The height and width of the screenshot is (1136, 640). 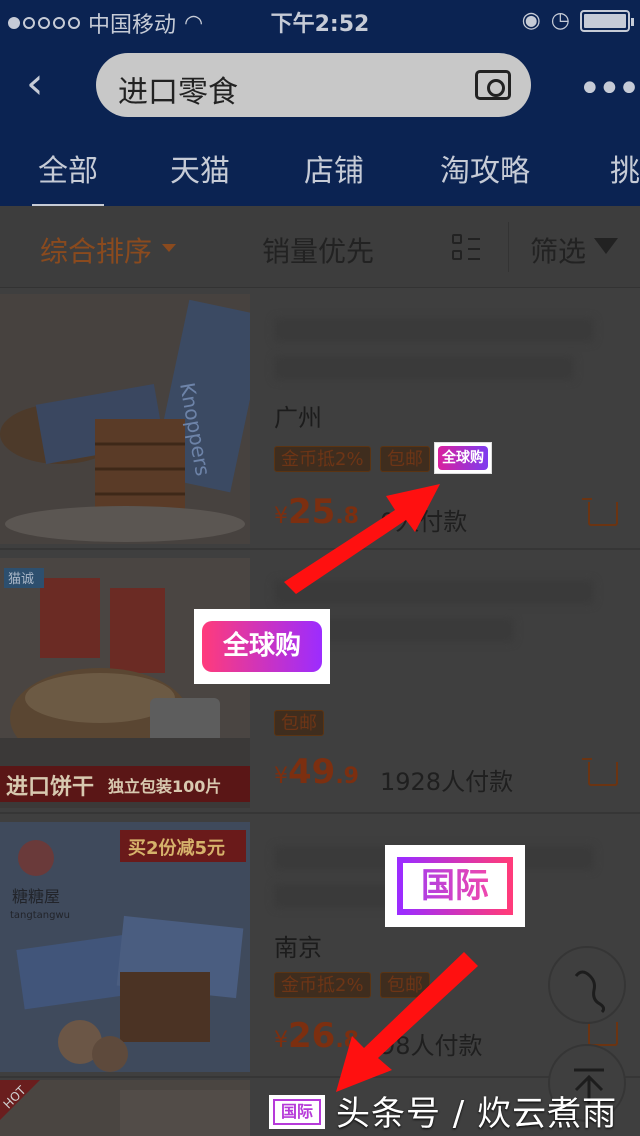 What do you see at coordinates (508, 247) in the screenshot?
I see `divider` at bounding box center [508, 247].